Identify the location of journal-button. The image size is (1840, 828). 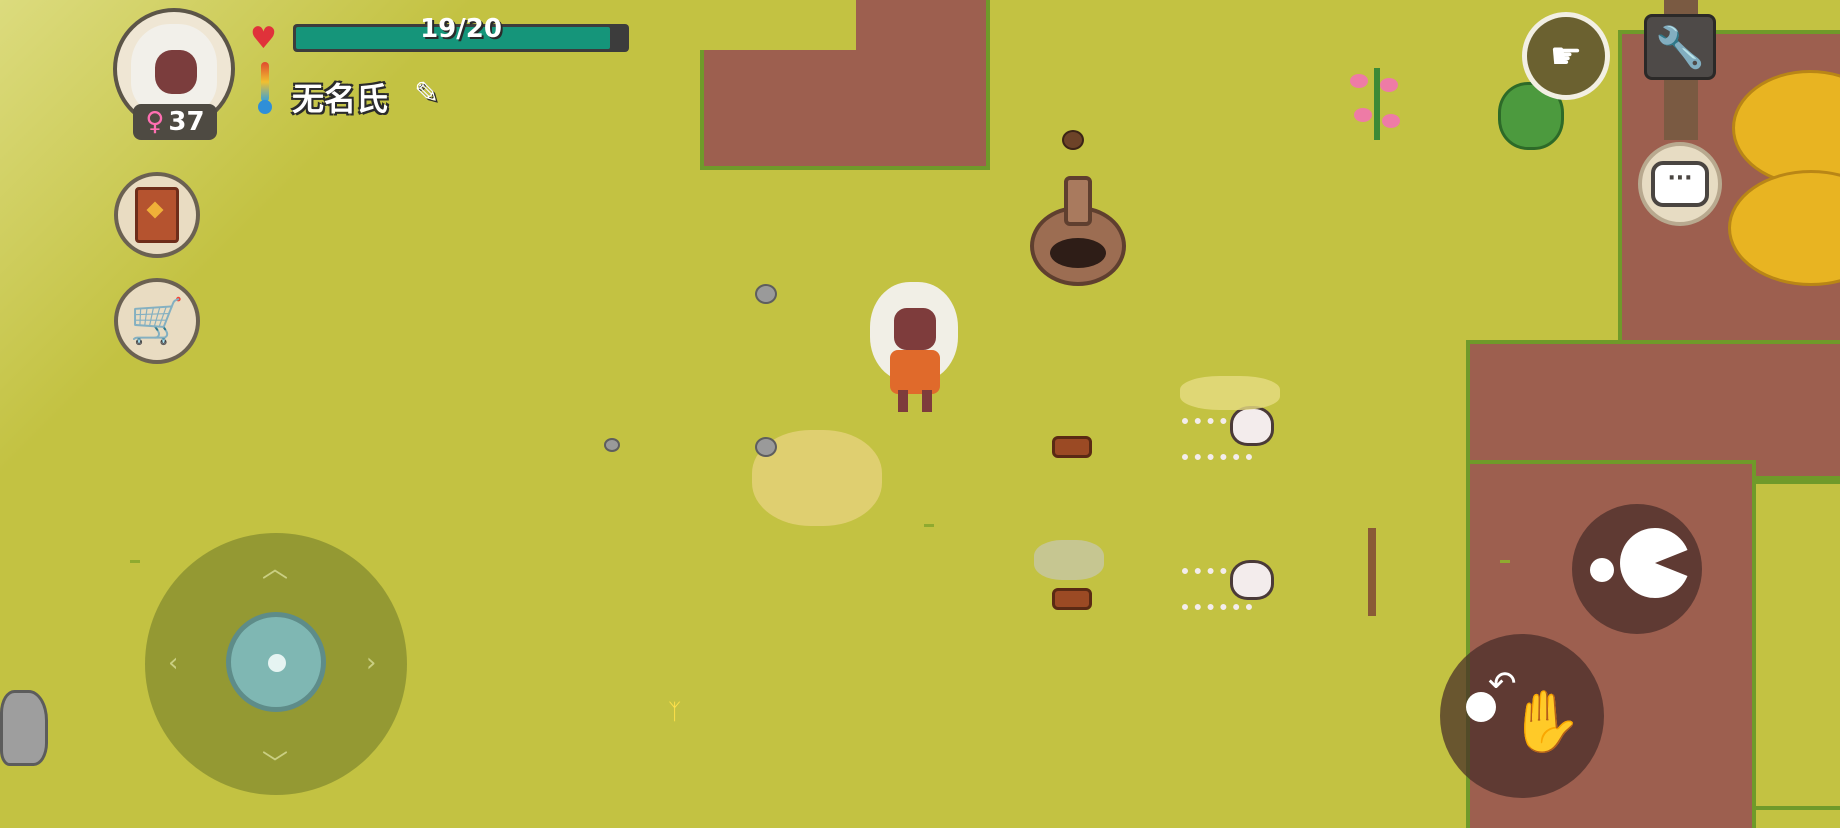
(157, 215).